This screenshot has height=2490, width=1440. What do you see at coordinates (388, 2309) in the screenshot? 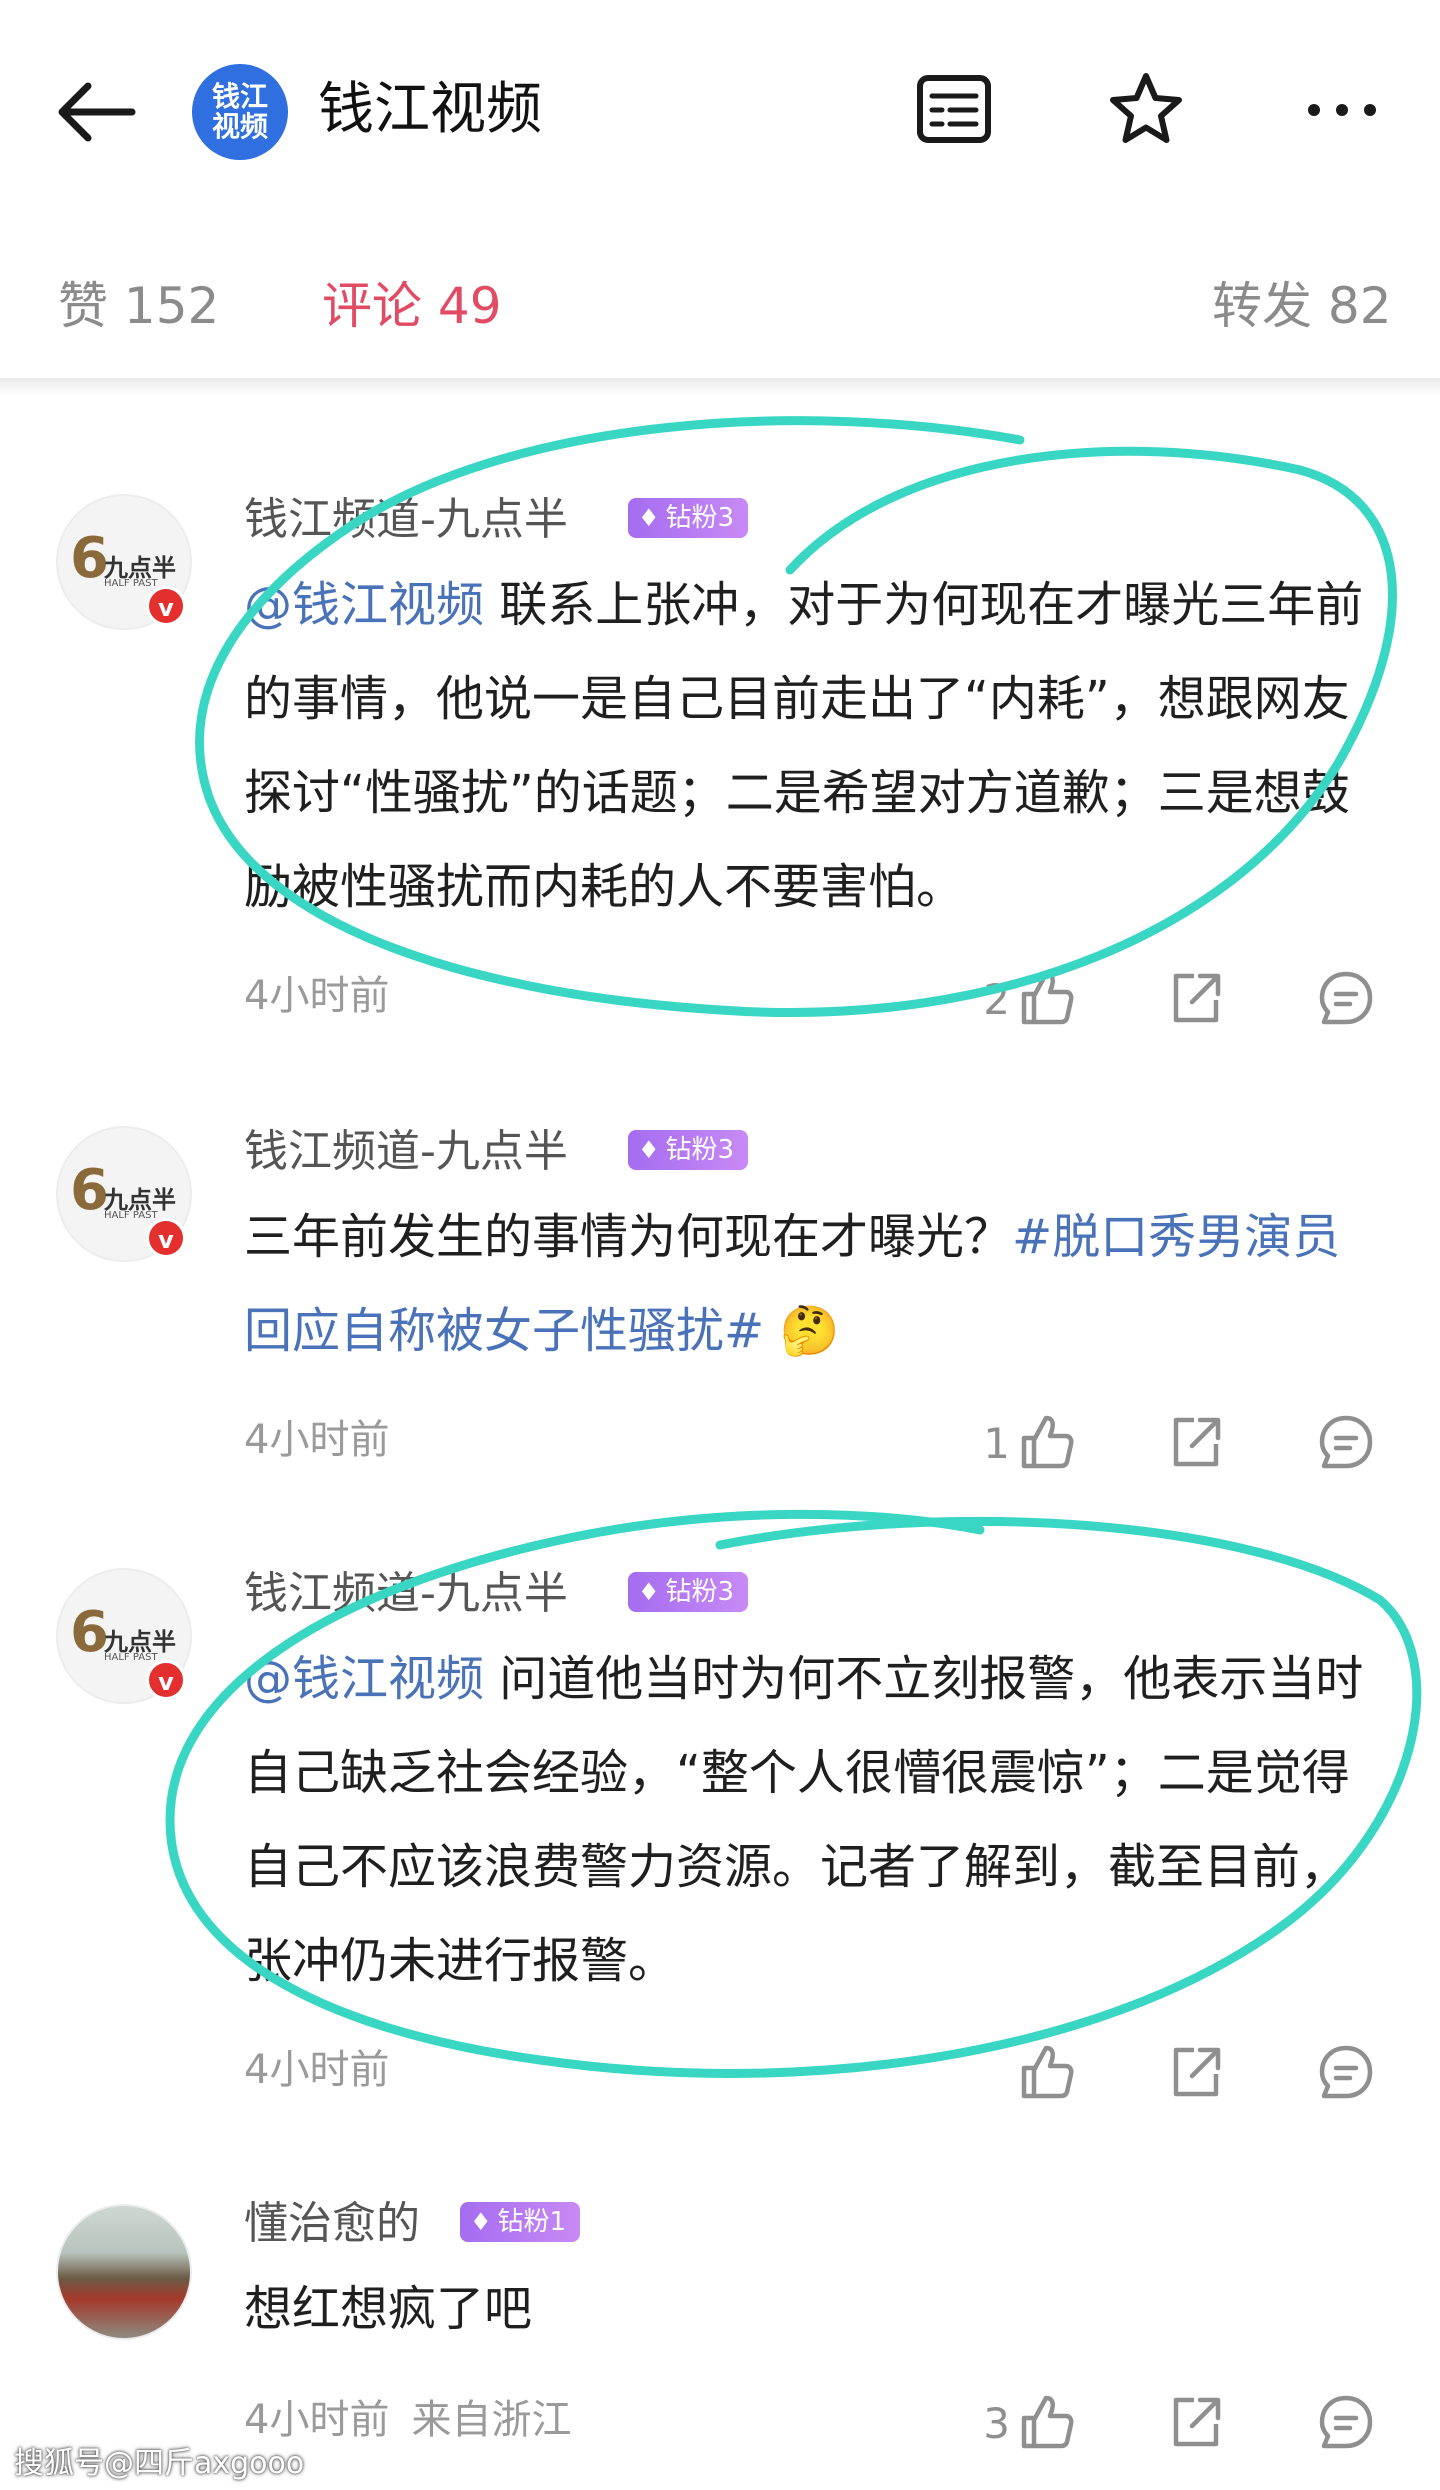
I see `comment-text-content: 想红想疯了吧` at bounding box center [388, 2309].